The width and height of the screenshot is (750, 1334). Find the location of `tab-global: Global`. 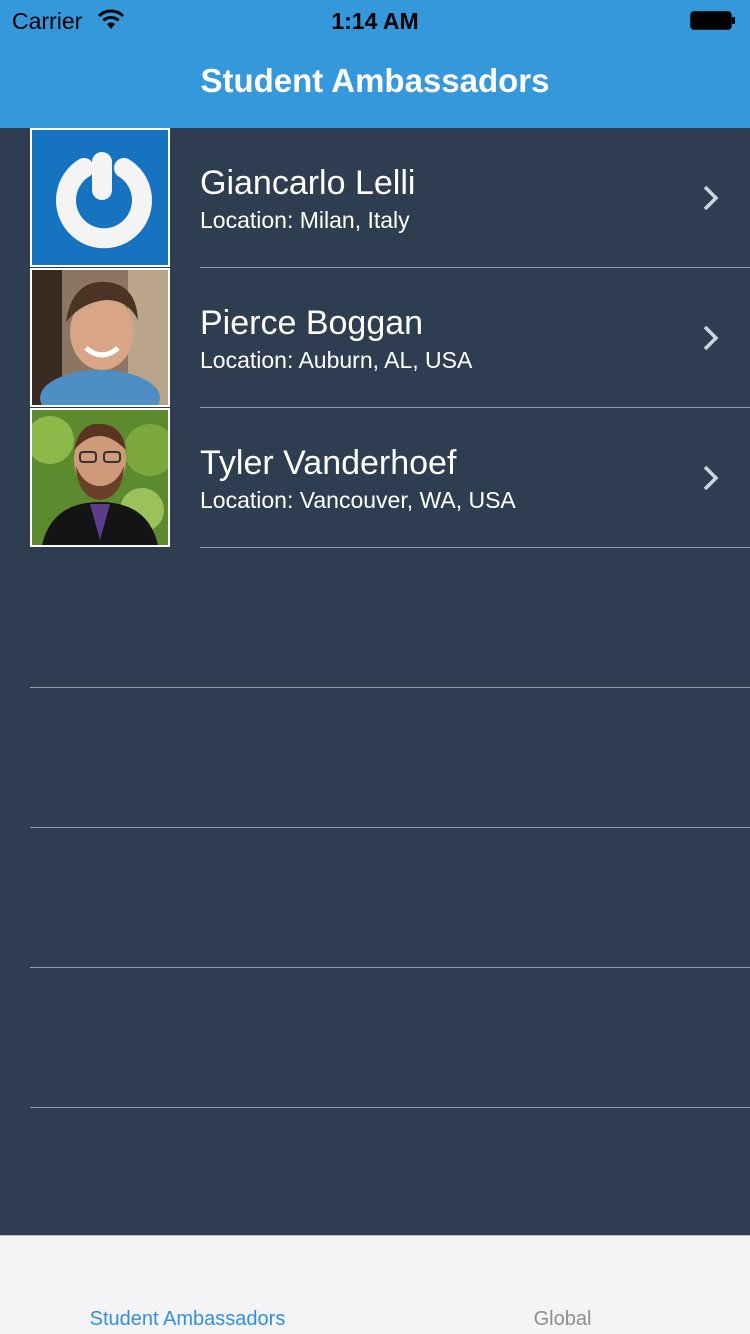

tab-global: Global is located at coordinates (562, 1319).